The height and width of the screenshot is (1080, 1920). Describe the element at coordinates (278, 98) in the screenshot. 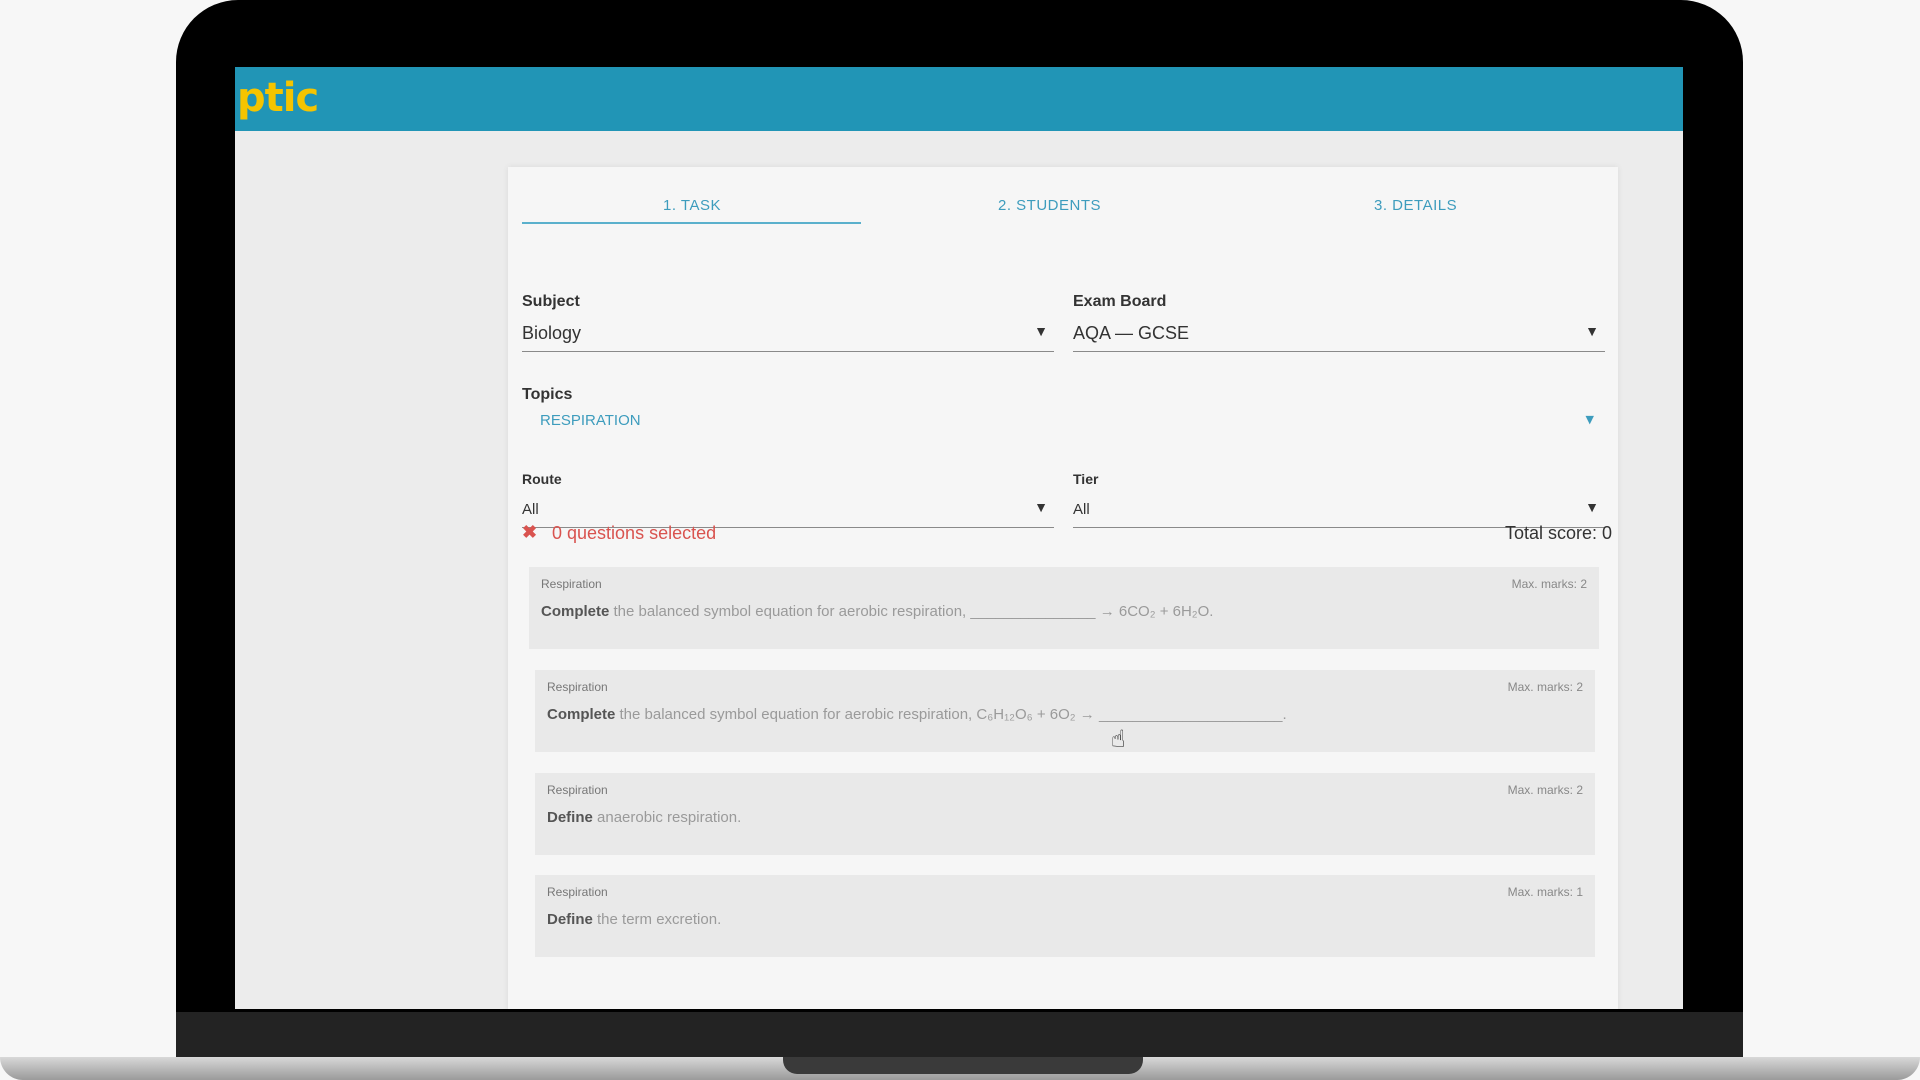

I see `app-logo: ptic` at that location.